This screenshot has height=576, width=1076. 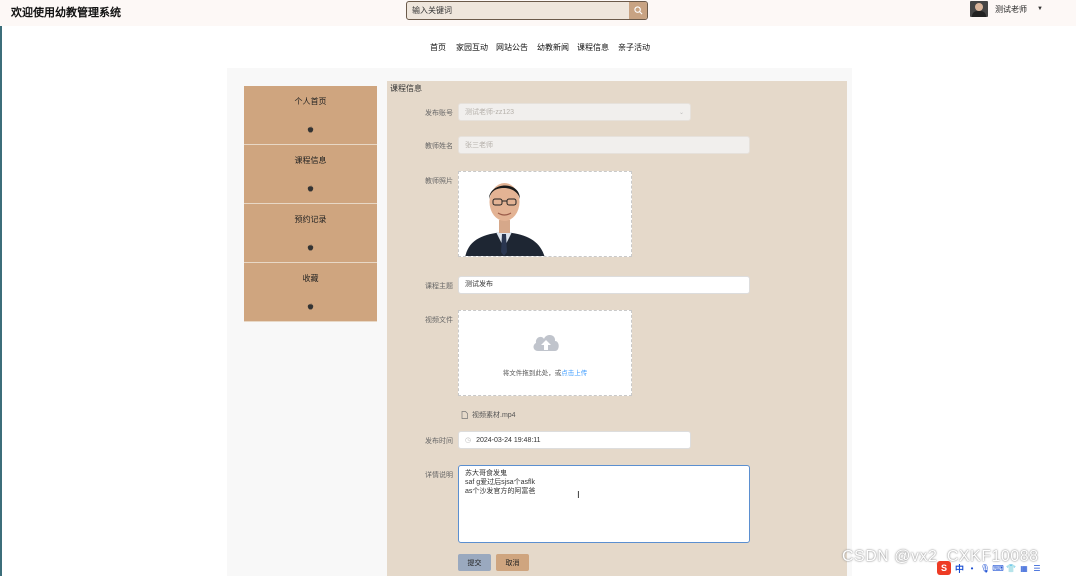 I want to click on nav-item-activities: 亲子活动, so click(x=634, y=47).